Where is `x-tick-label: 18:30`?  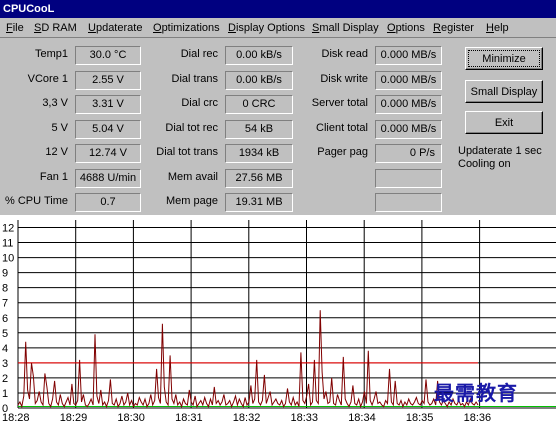
x-tick-label: 18:30 is located at coordinates (131, 417).